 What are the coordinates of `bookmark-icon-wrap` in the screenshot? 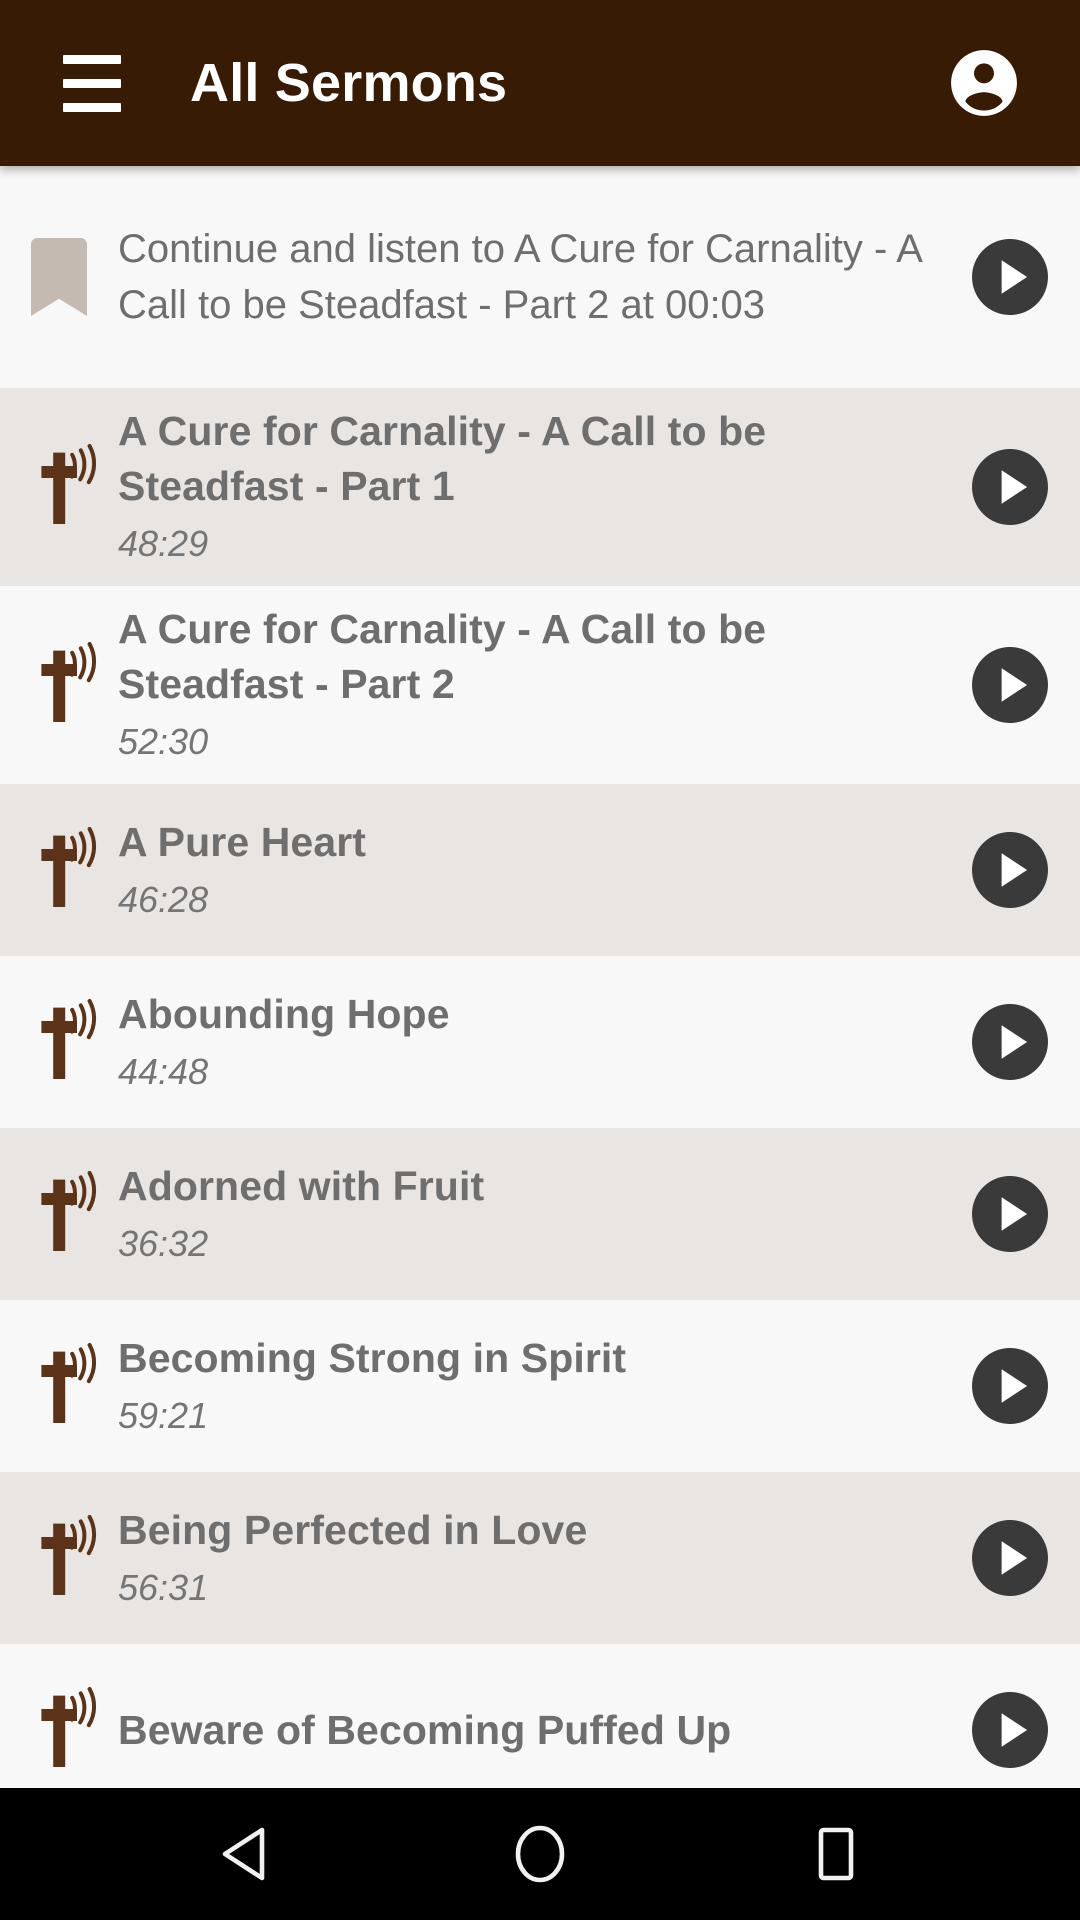 It's located at (59, 277).